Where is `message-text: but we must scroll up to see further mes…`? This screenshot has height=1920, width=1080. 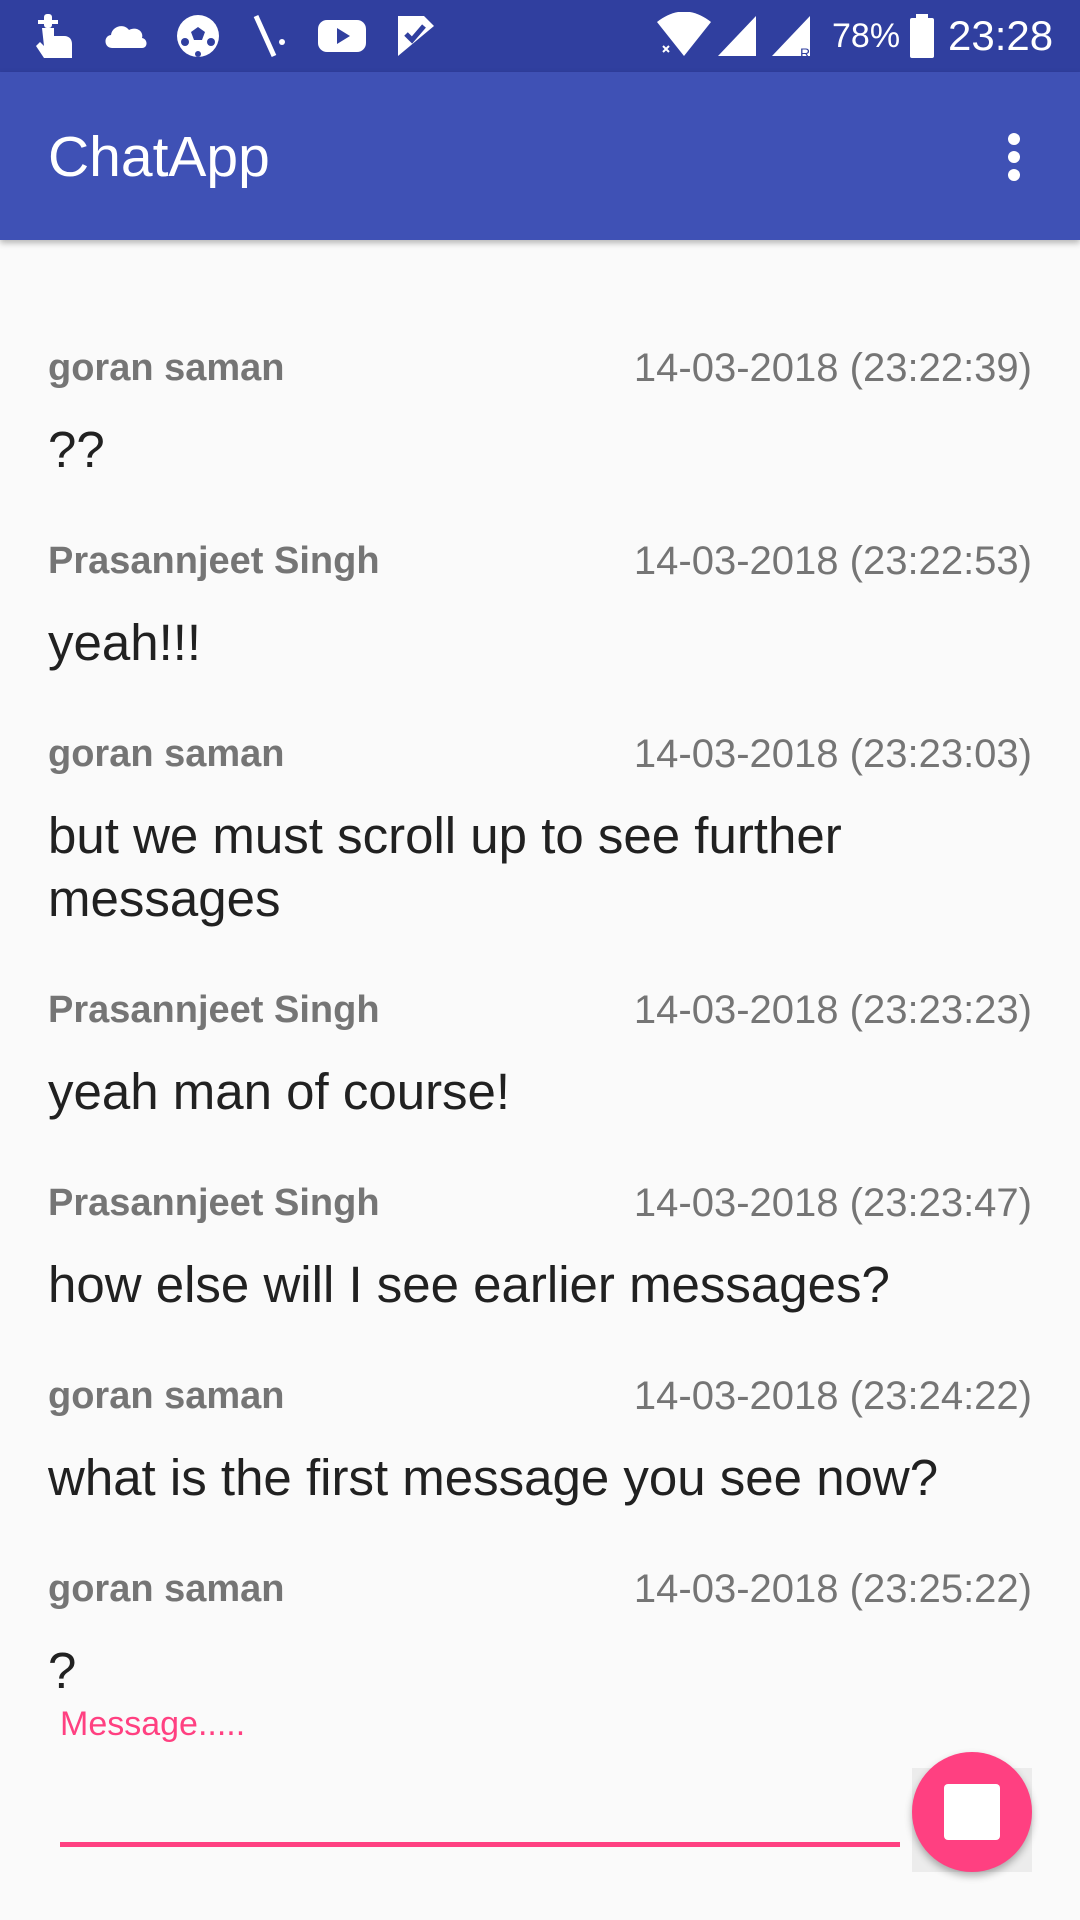
message-text: but we must scroll up to see further mes… is located at coordinates (445, 867).